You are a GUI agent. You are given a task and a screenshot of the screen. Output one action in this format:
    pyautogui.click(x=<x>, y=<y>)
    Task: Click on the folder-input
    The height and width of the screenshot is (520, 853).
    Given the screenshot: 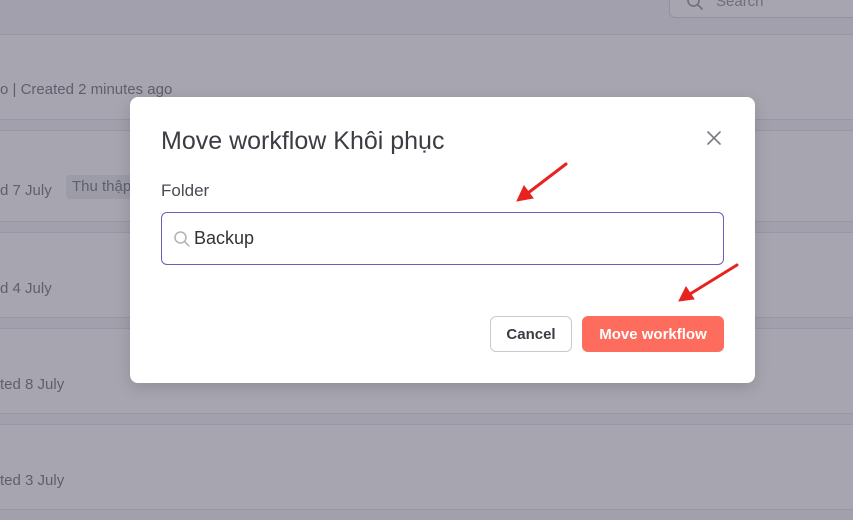 What is the action you would take?
    pyautogui.click(x=454, y=238)
    